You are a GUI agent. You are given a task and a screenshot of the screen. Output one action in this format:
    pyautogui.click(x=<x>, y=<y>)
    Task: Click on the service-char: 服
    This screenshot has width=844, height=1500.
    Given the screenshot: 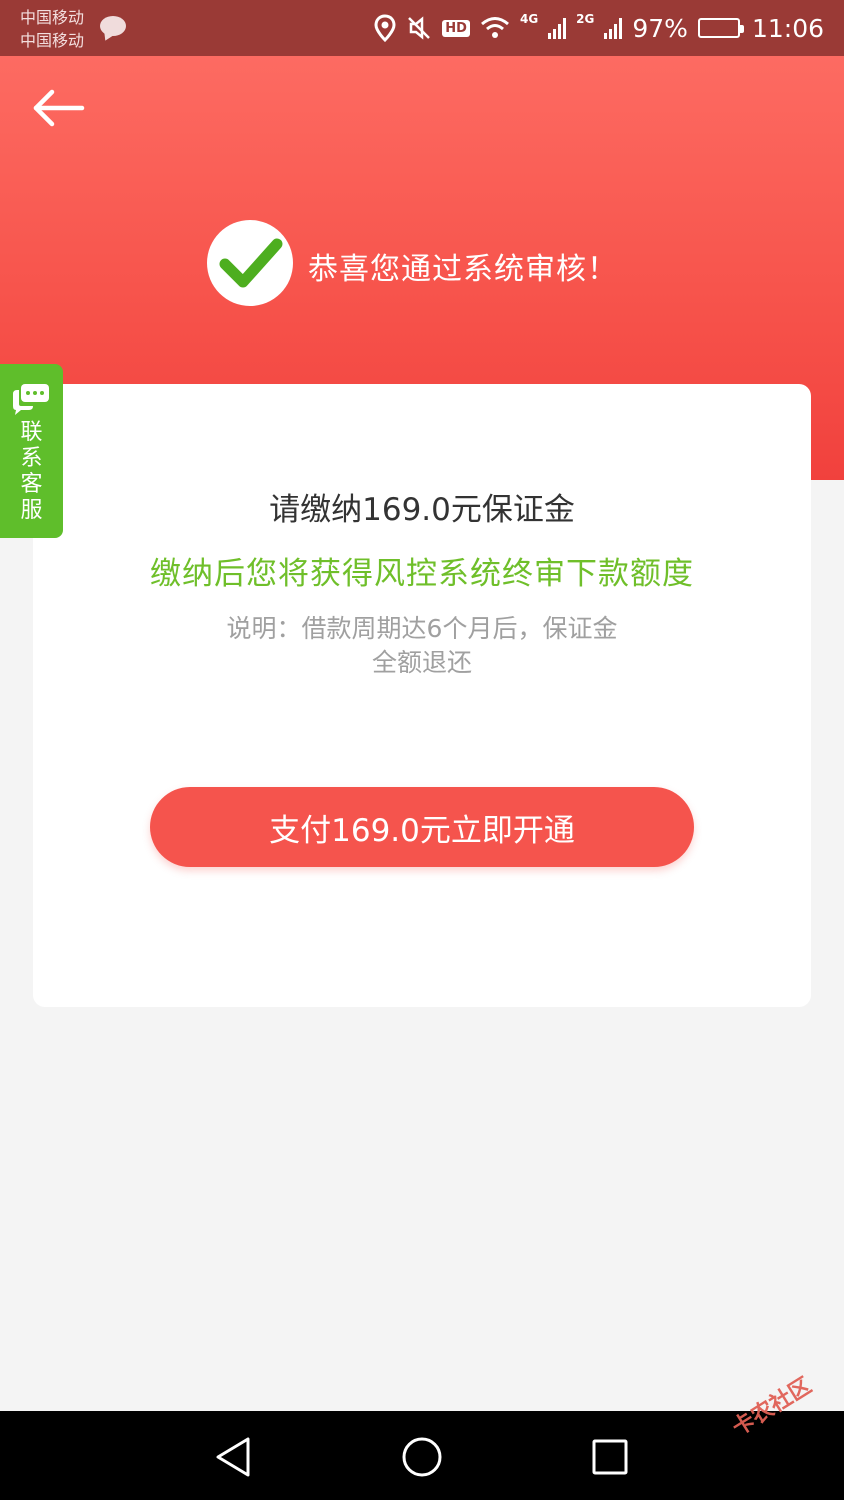 What is the action you would take?
    pyautogui.click(x=31, y=510)
    